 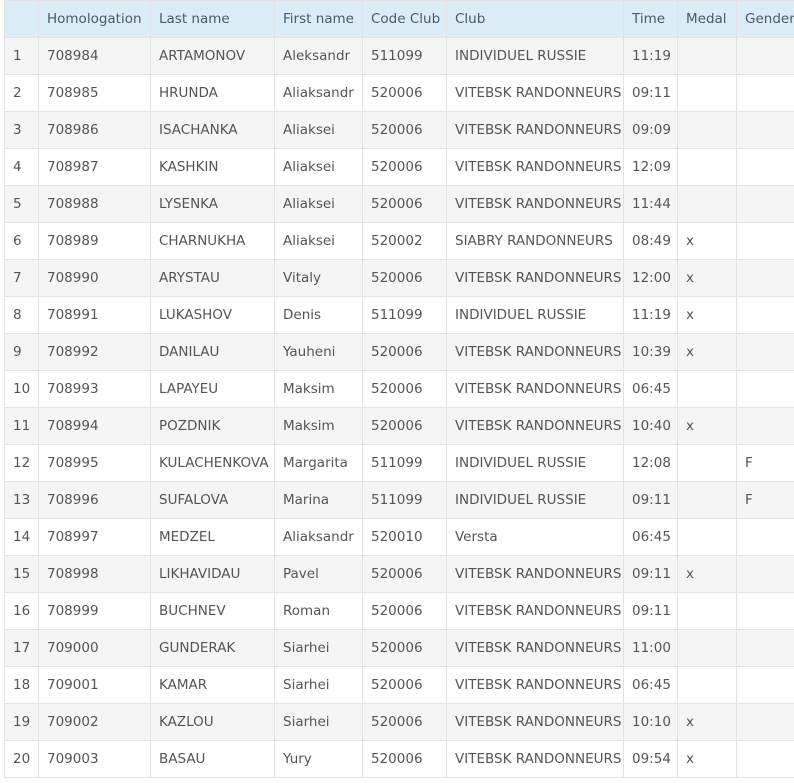 What do you see at coordinates (318, 56) in the screenshot?
I see `first-name-cell: Aleksandr` at bounding box center [318, 56].